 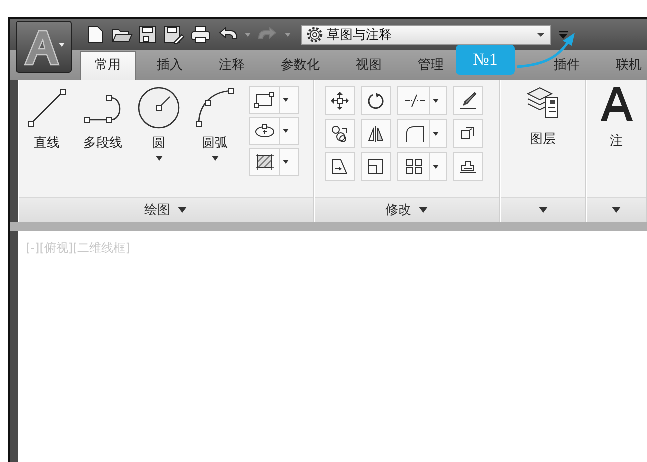 I want to click on gear-icon, so click(x=315, y=35).